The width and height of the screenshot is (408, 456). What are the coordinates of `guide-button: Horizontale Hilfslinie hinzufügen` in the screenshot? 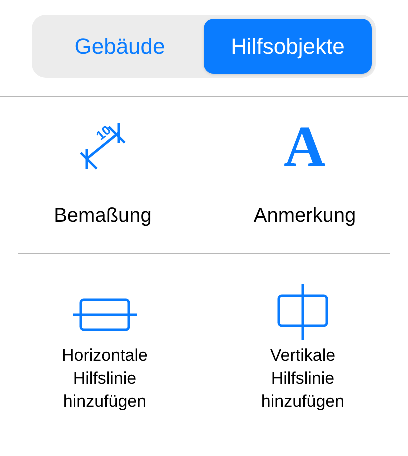 It's located at (105, 348).